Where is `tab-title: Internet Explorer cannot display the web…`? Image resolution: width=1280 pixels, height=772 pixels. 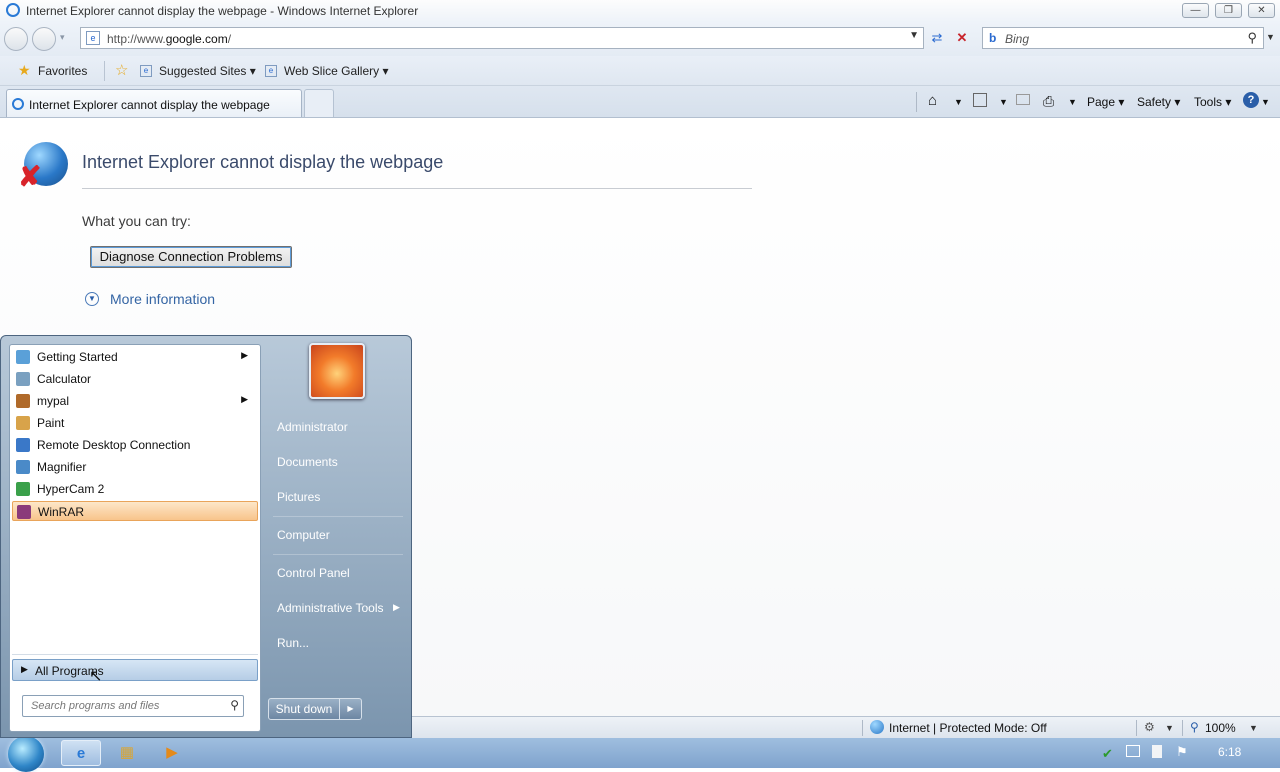 tab-title: Internet Explorer cannot display the web… is located at coordinates (149, 105).